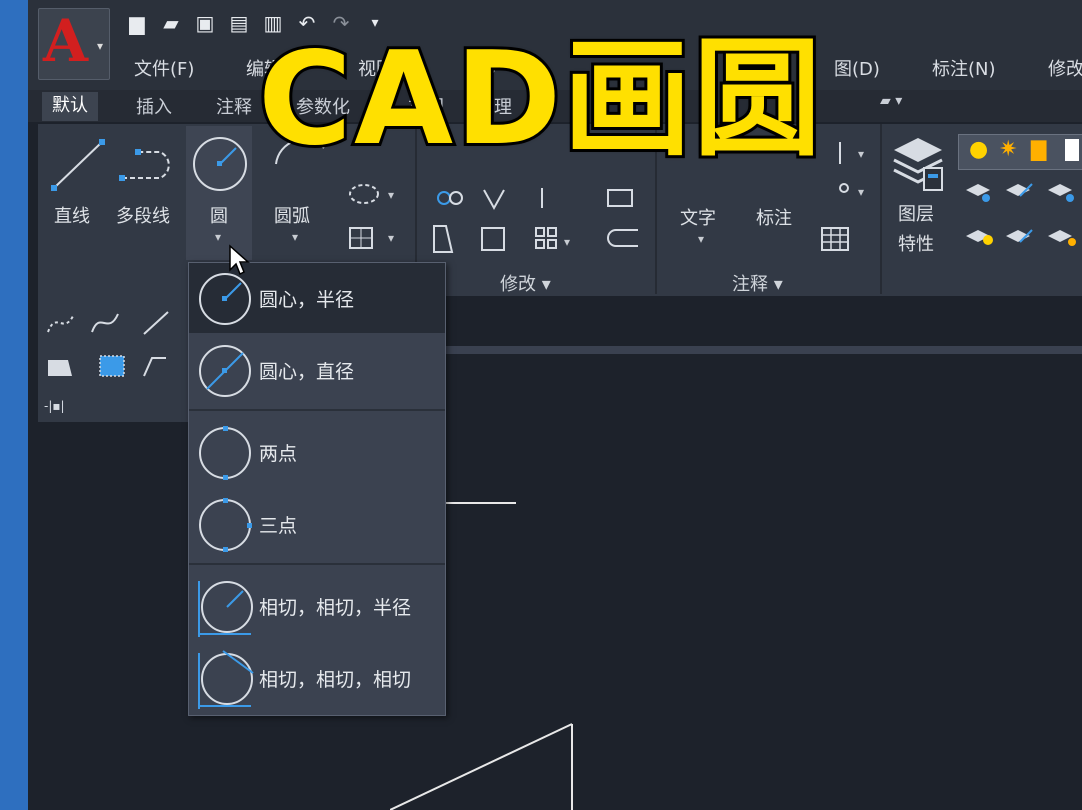  I want to click on circle-option-two-point: 两点, so click(317, 452).